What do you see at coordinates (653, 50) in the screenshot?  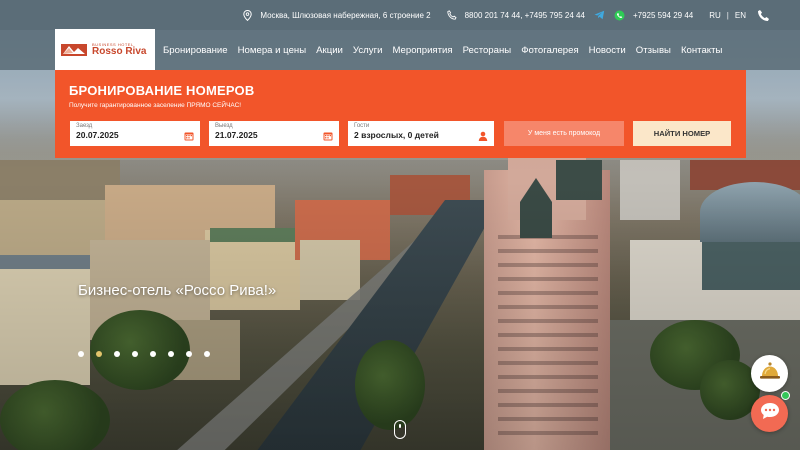 I see `nav-item-reviews: Отзывы` at bounding box center [653, 50].